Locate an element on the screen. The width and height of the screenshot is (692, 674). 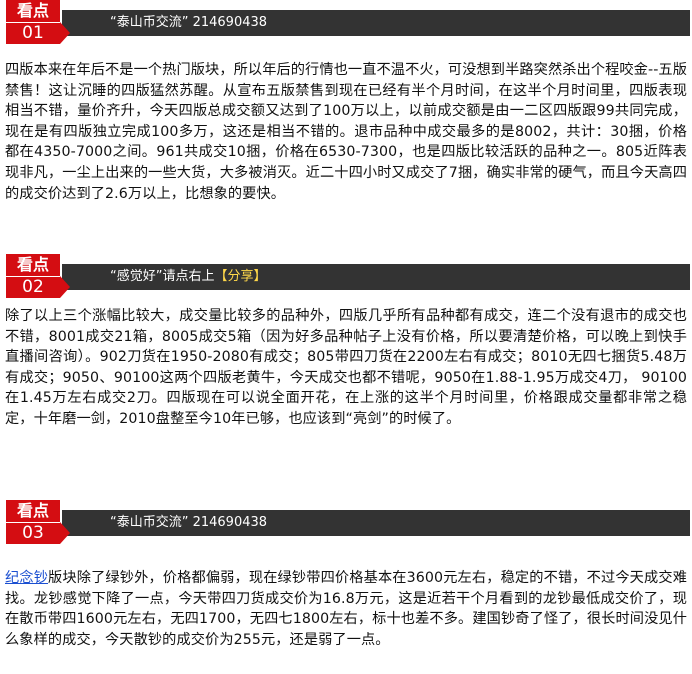
kandian-badge: 看点 02 is located at coordinates (38, 276).